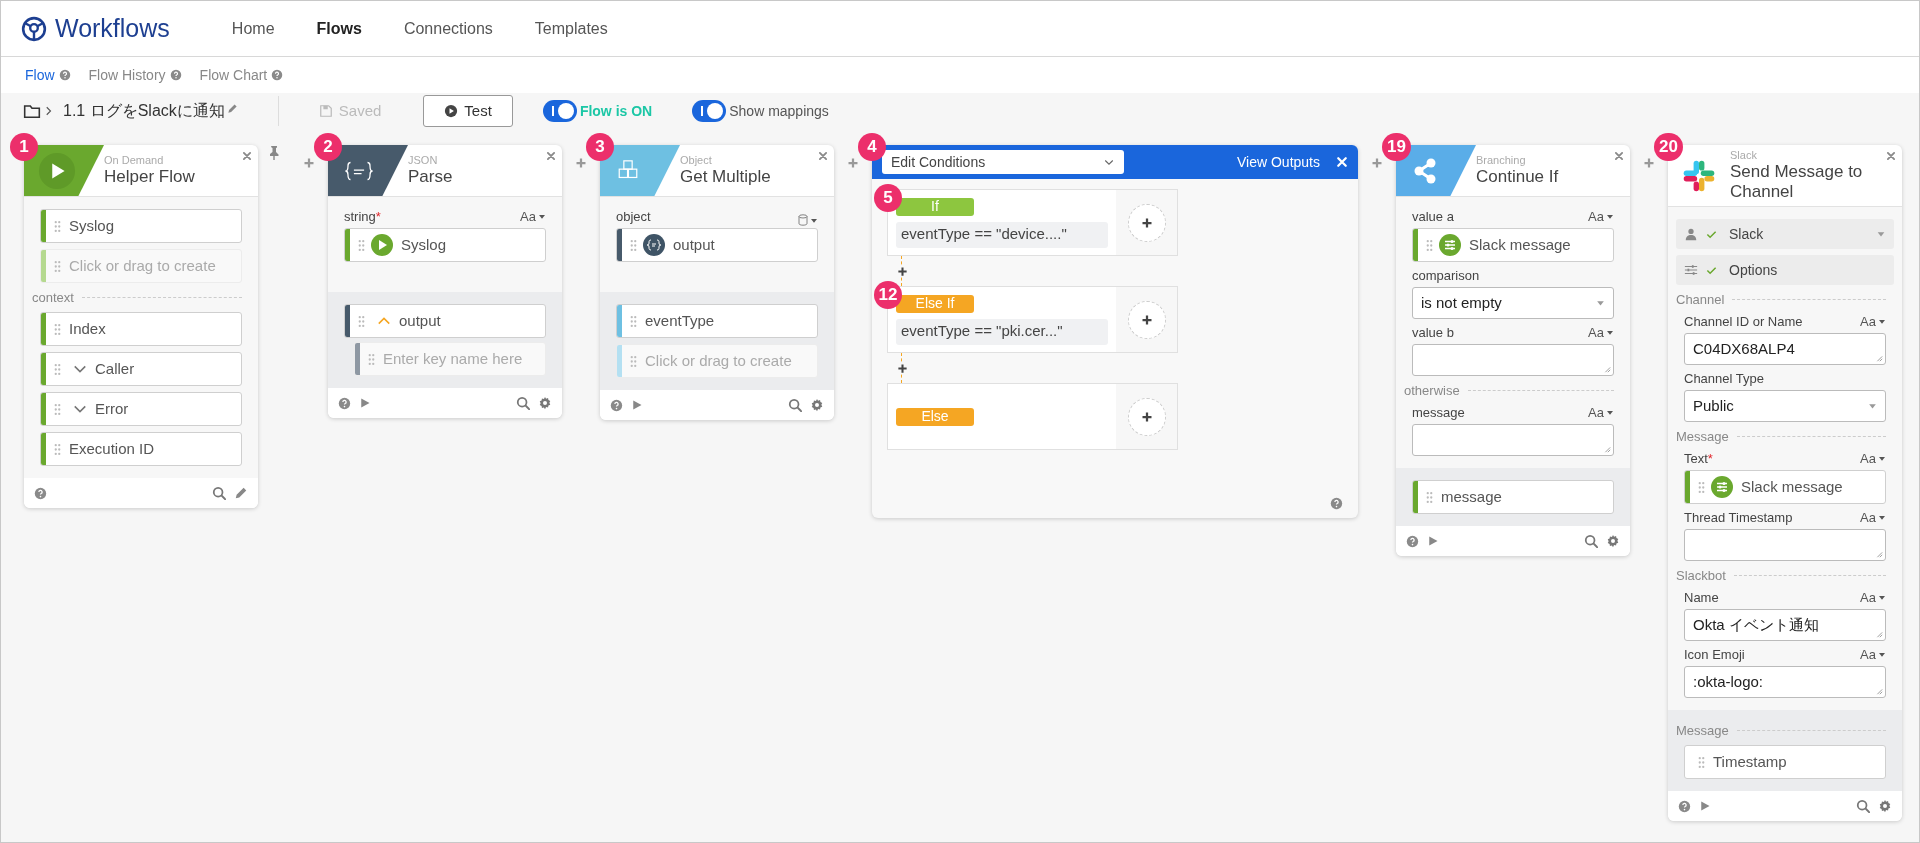 The height and width of the screenshot is (843, 1920). What do you see at coordinates (1438, 412) in the screenshot?
I see `field-label: message` at bounding box center [1438, 412].